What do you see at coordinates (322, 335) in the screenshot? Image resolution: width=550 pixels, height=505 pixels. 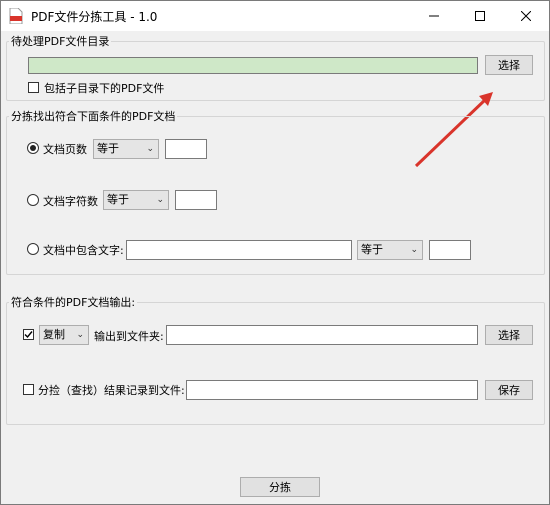 I see `output-folder-input` at bounding box center [322, 335].